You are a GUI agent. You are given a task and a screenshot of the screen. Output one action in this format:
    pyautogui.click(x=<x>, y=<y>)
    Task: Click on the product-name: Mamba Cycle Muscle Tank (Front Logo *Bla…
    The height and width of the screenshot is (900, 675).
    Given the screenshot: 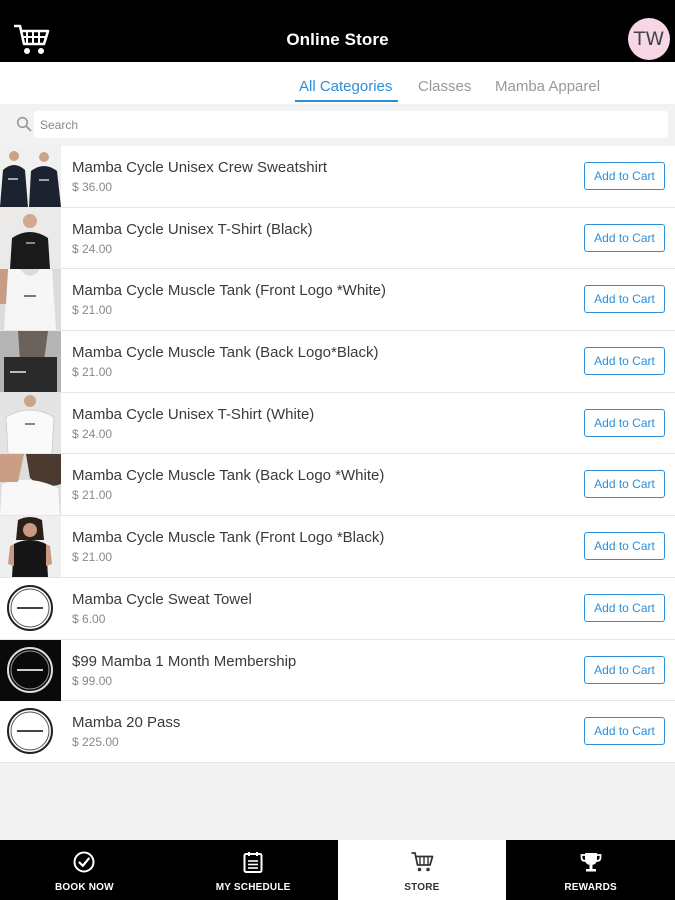 What is the action you would take?
    pyautogui.click(x=228, y=538)
    